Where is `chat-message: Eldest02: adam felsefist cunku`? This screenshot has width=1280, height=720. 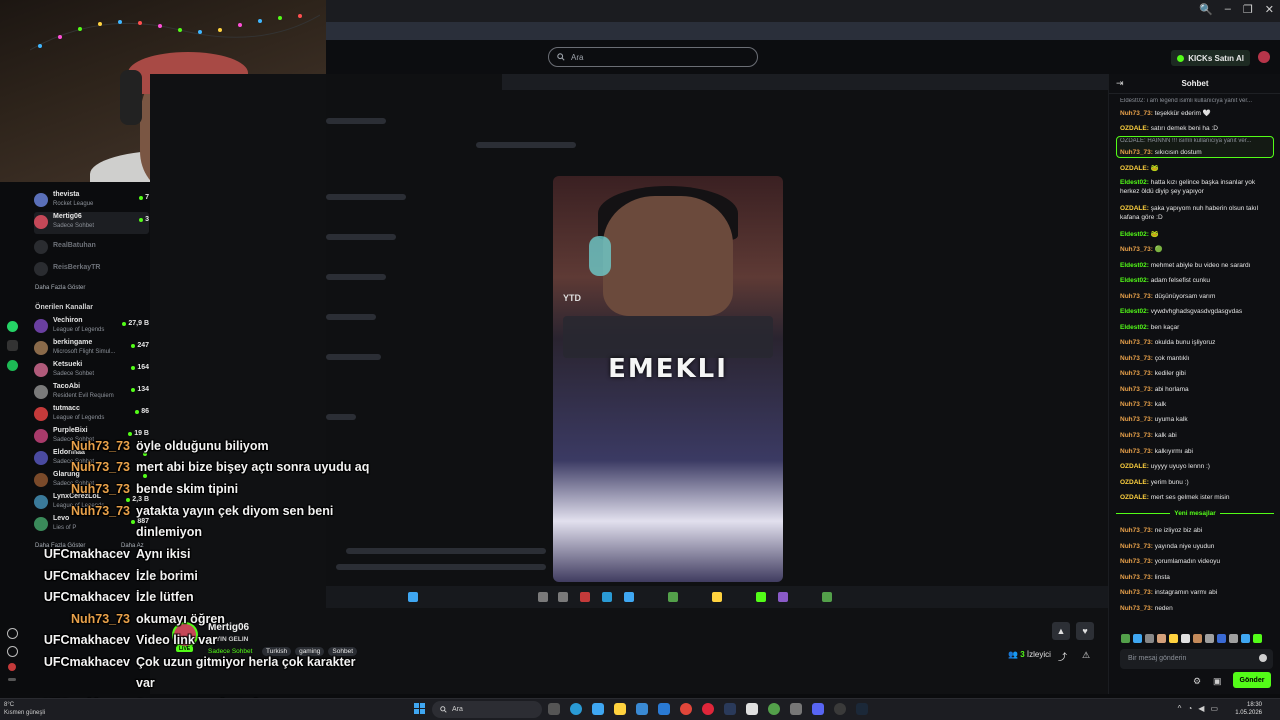
chat-message: Eldest02: adam felsefist cunku is located at coordinates (1198, 280).